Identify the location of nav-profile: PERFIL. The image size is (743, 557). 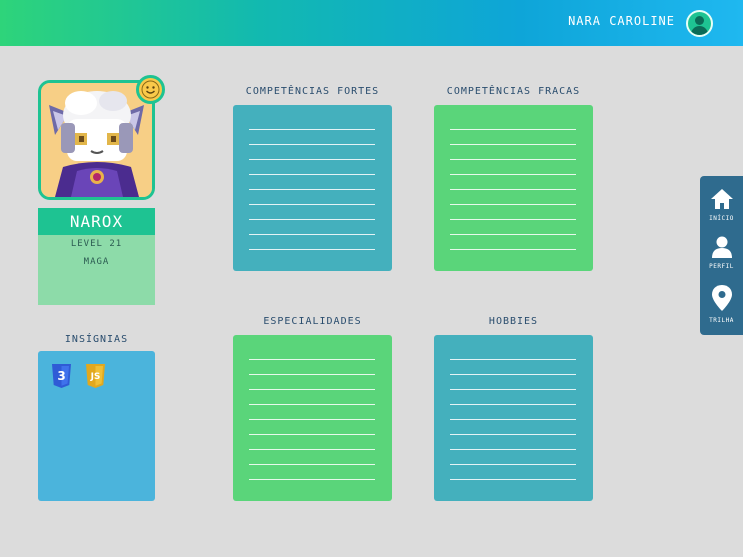
(721, 253).